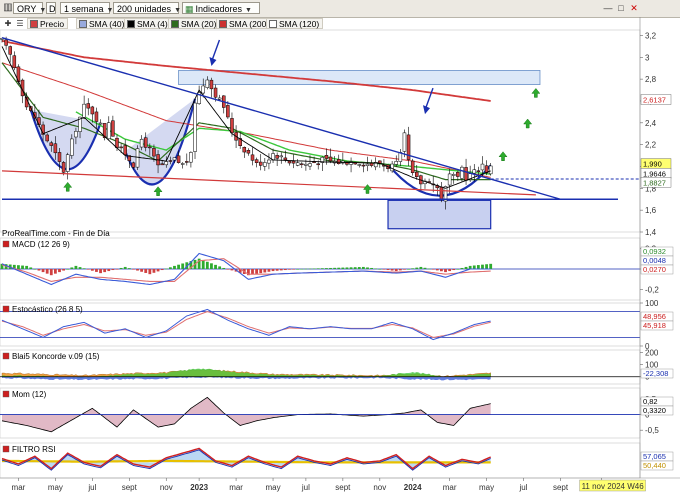 The width and height of the screenshot is (680, 494). What do you see at coordinates (647, 57) in the screenshot?
I see `price-ytick-label: 3` at bounding box center [647, 57].